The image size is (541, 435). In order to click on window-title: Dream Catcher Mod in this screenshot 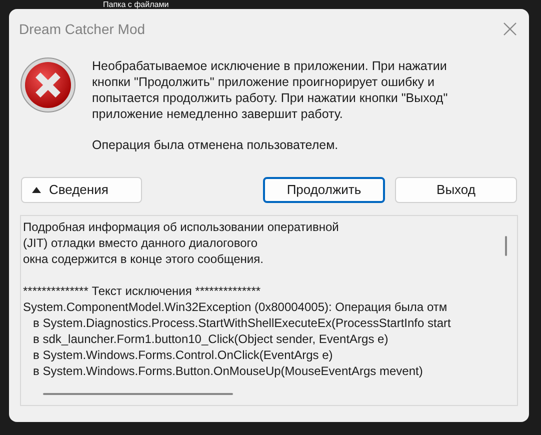, I will do `click(82, 29)`.